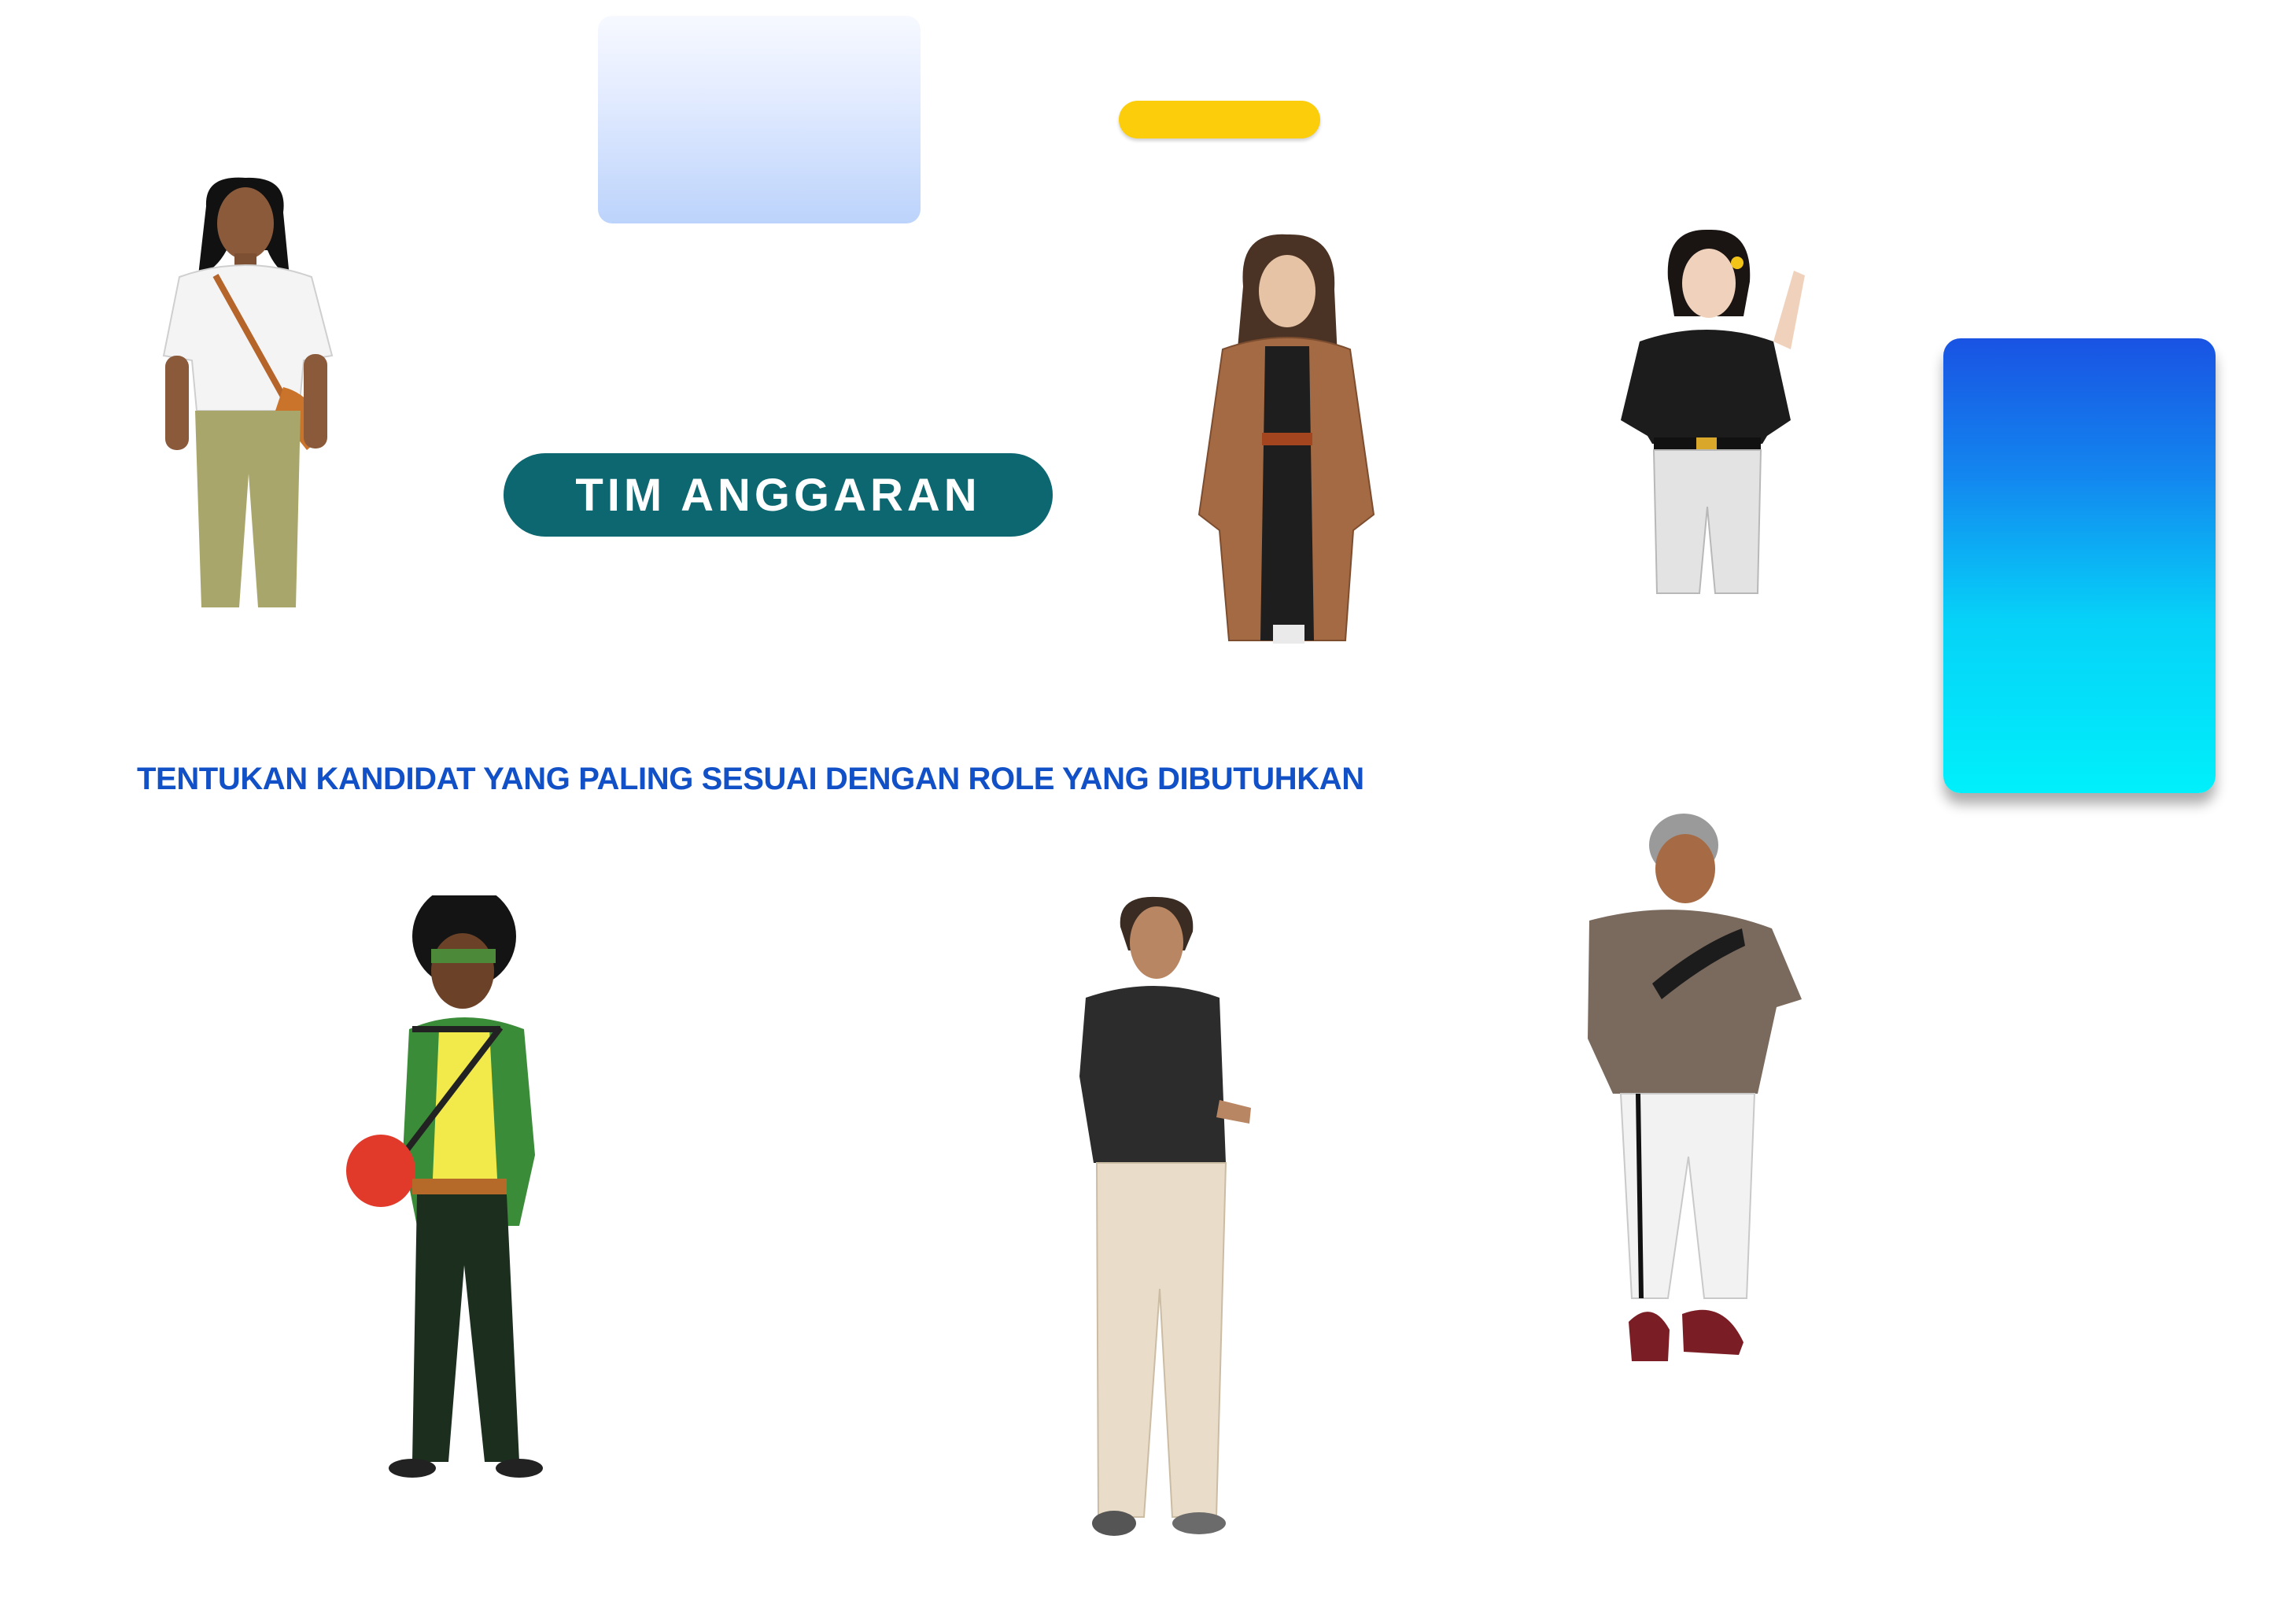  I want to click on candidate-dark-shirt-man, so click(1160, 1221).